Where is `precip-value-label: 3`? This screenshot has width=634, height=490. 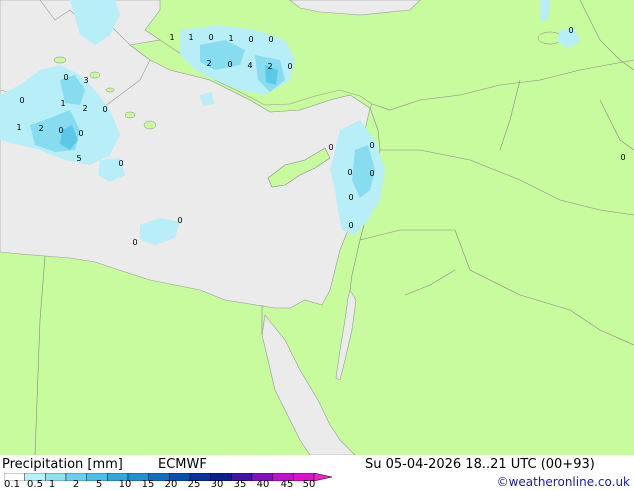 precip-value-label: 3 is located at coordinates (85, 80).